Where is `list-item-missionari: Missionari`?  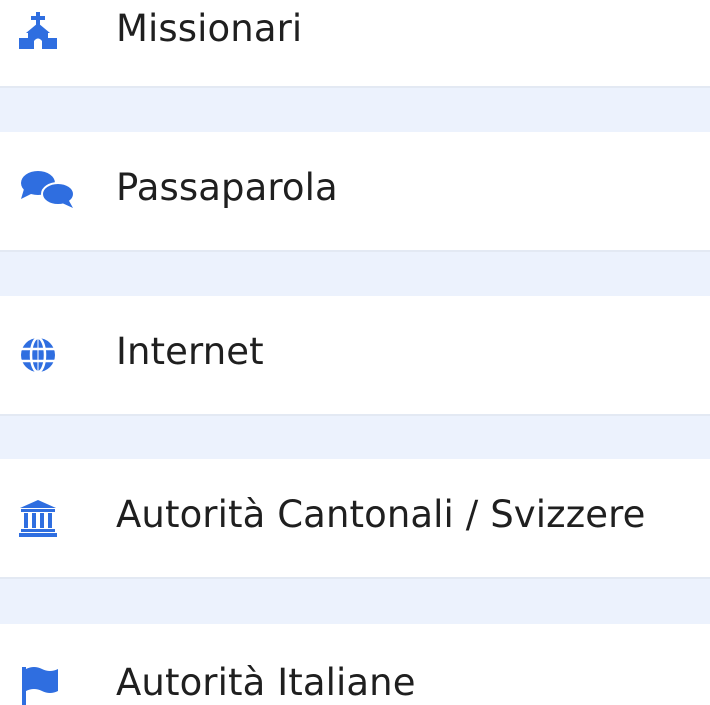 list-item-missionari: Missionari is located at coordinates (355, 43).